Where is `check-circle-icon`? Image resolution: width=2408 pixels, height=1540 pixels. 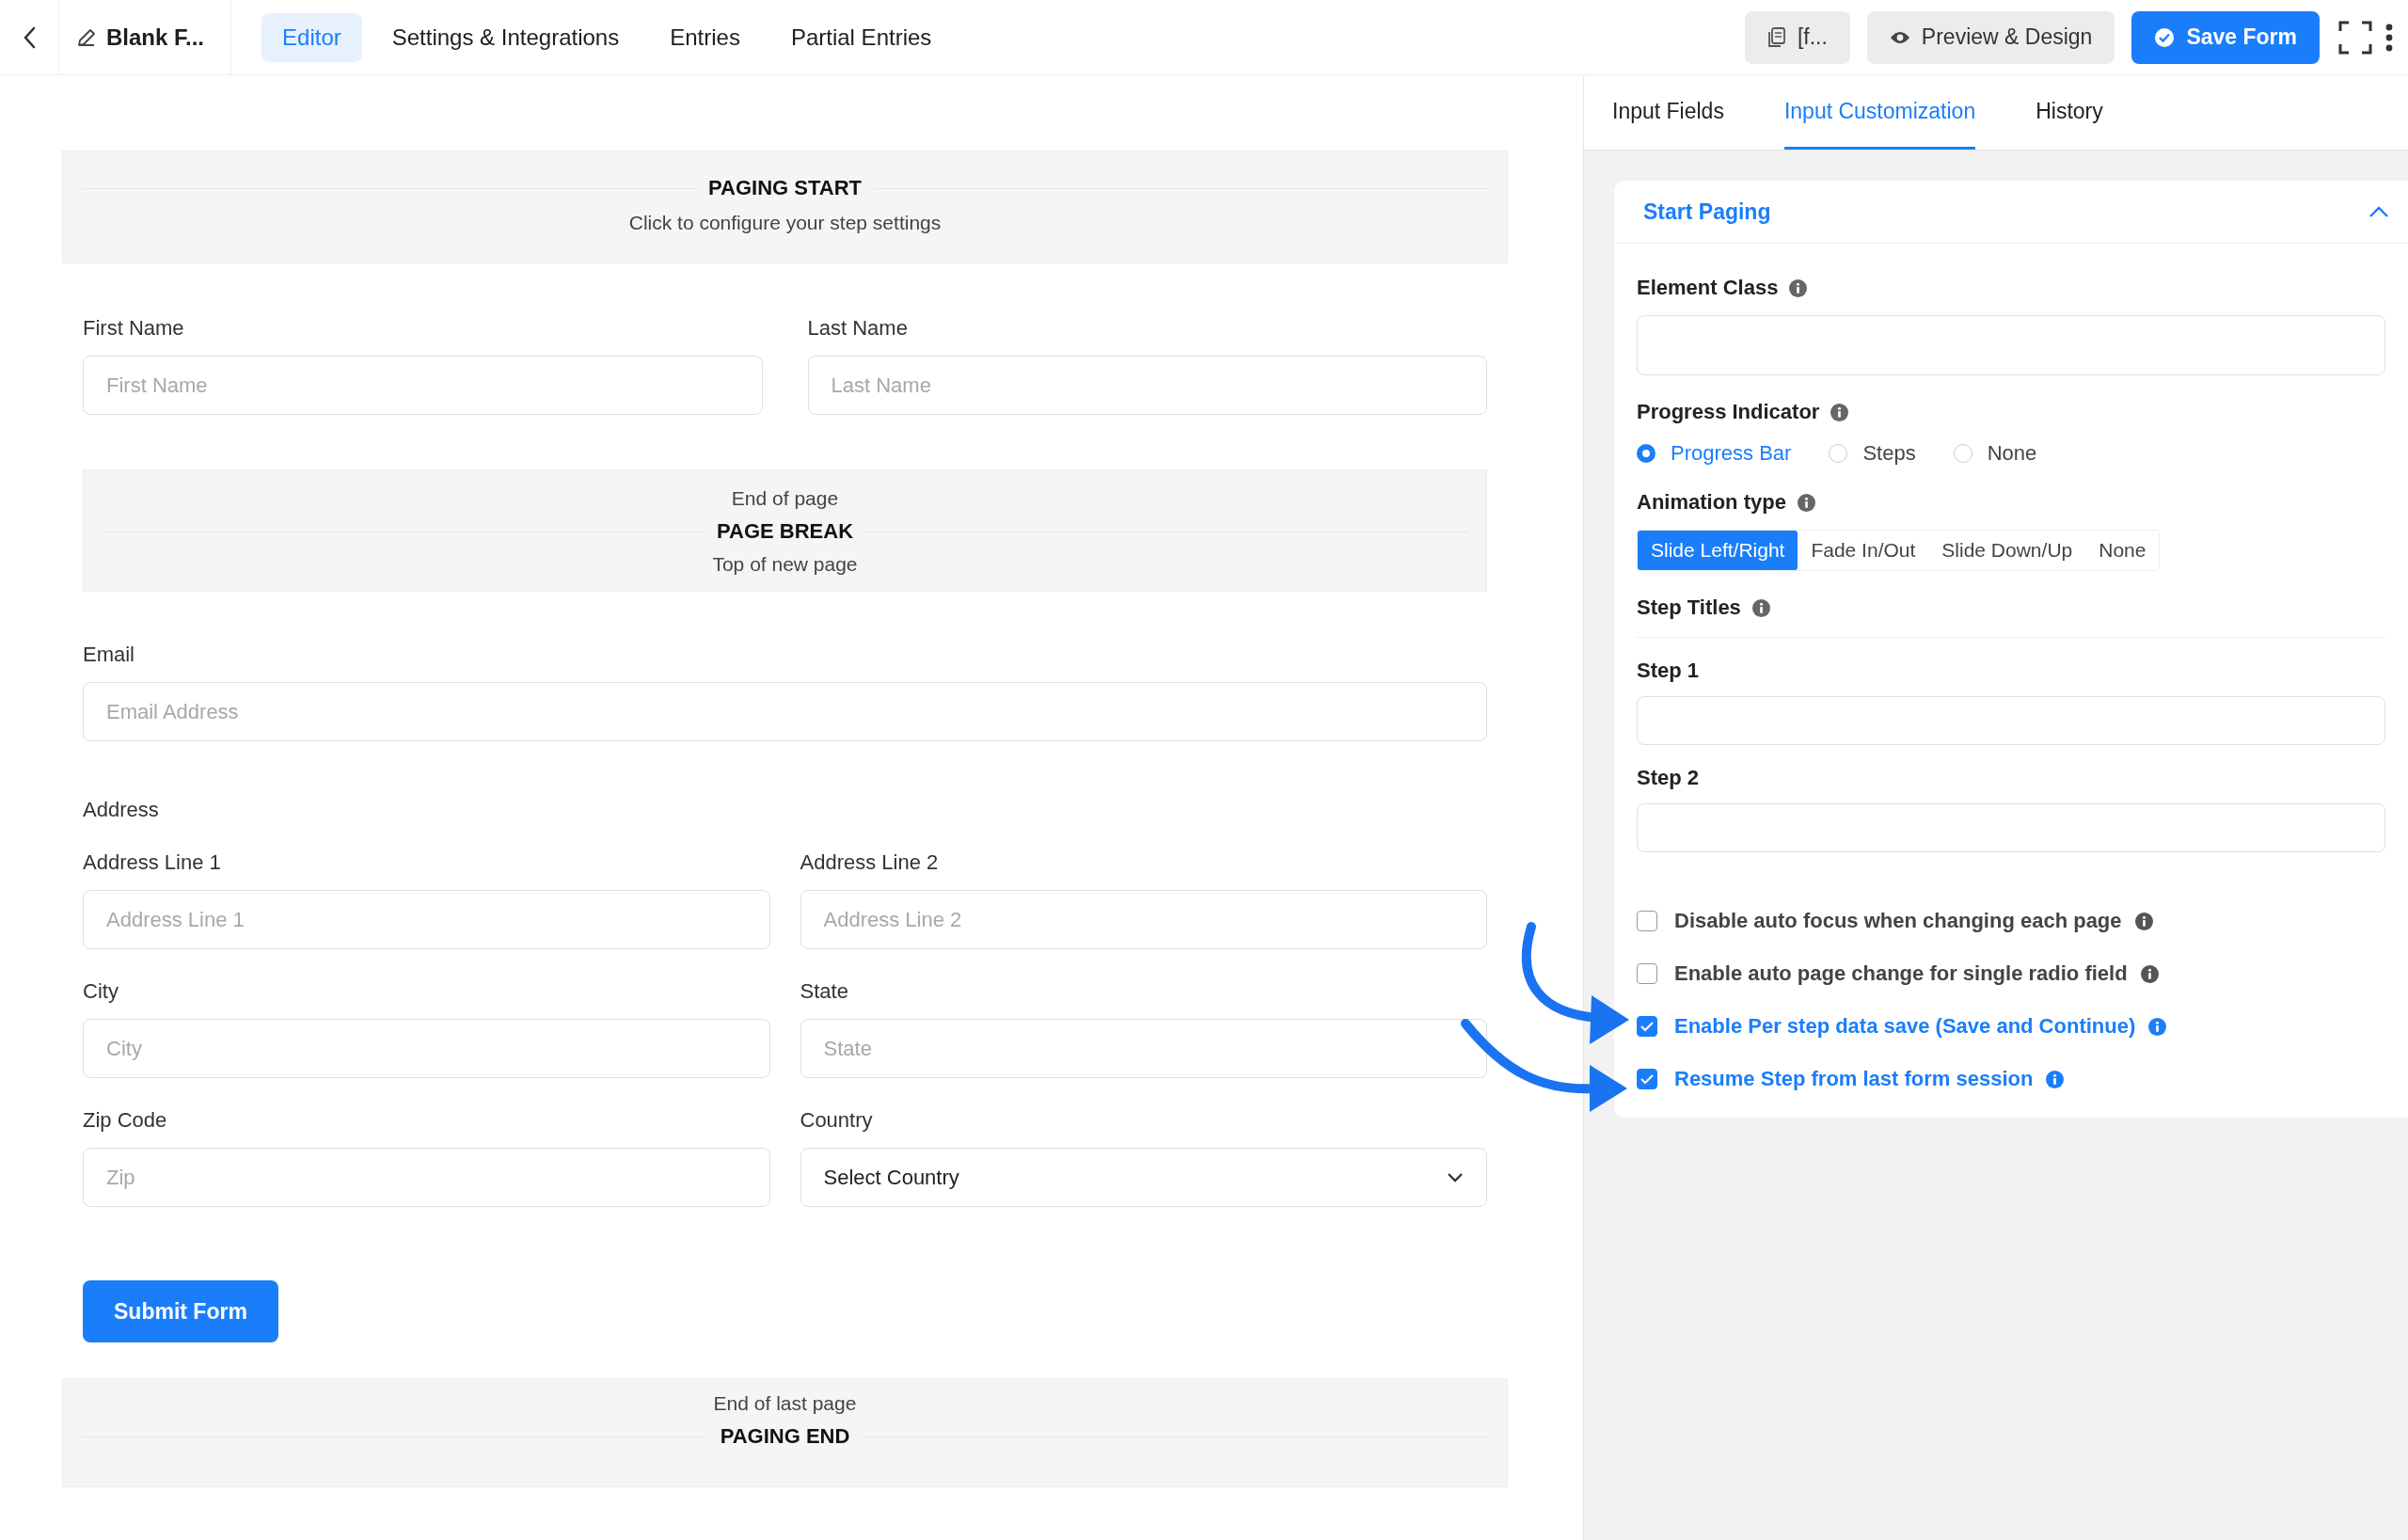
check-circle-icon is located at coordinates (2165, 37).